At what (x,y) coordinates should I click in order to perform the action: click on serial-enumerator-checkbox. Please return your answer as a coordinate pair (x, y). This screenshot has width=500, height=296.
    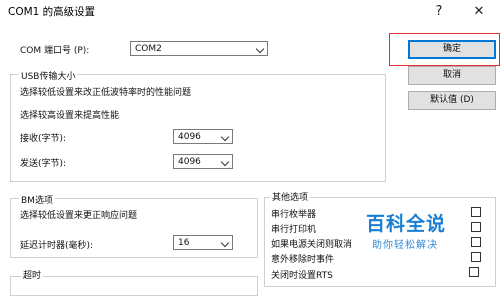
    Looking at the image, I should click on (476, 212).